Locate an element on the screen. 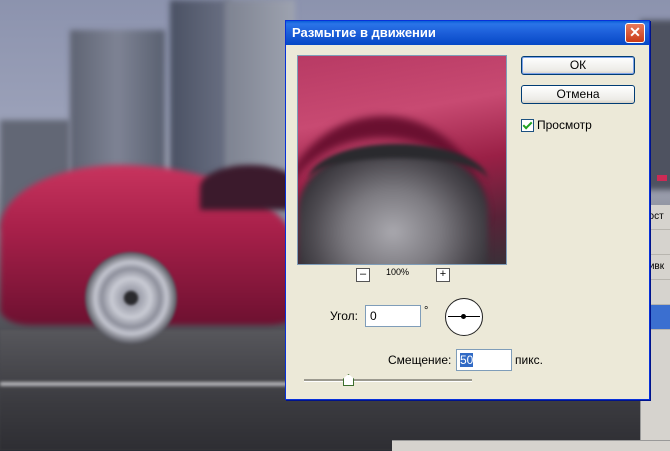  offset-slider-thumb is located at coordinates (348, 380).